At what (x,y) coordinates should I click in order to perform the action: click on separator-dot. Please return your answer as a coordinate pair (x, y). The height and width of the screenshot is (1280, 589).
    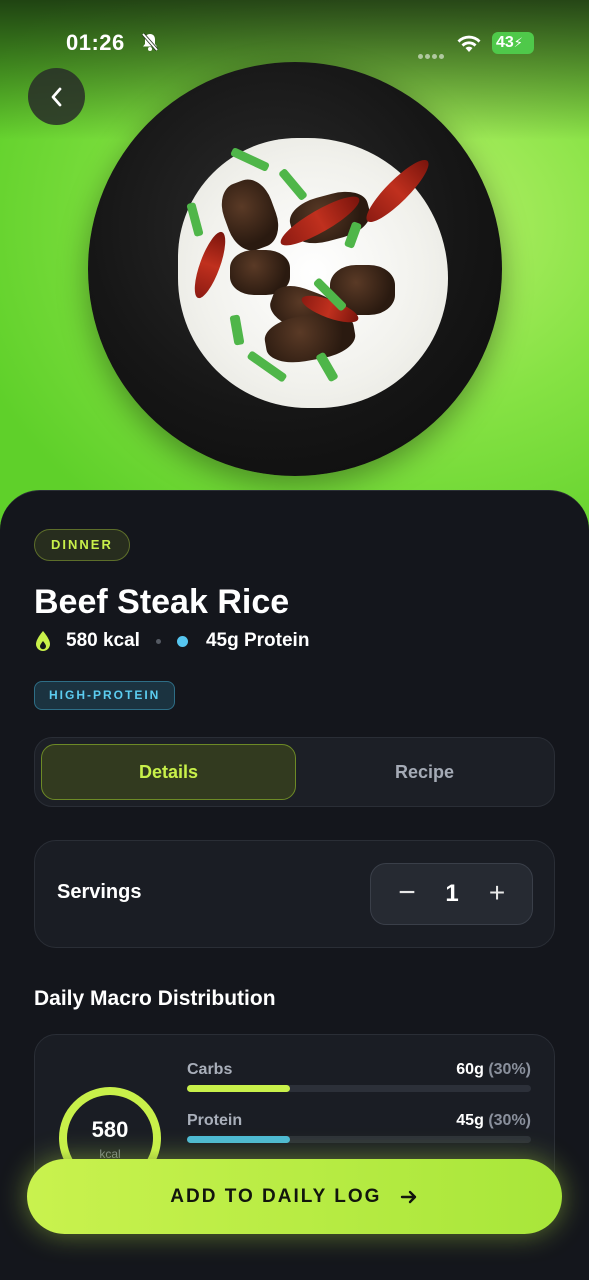
    Looking at the image, I should click on (158, 641).